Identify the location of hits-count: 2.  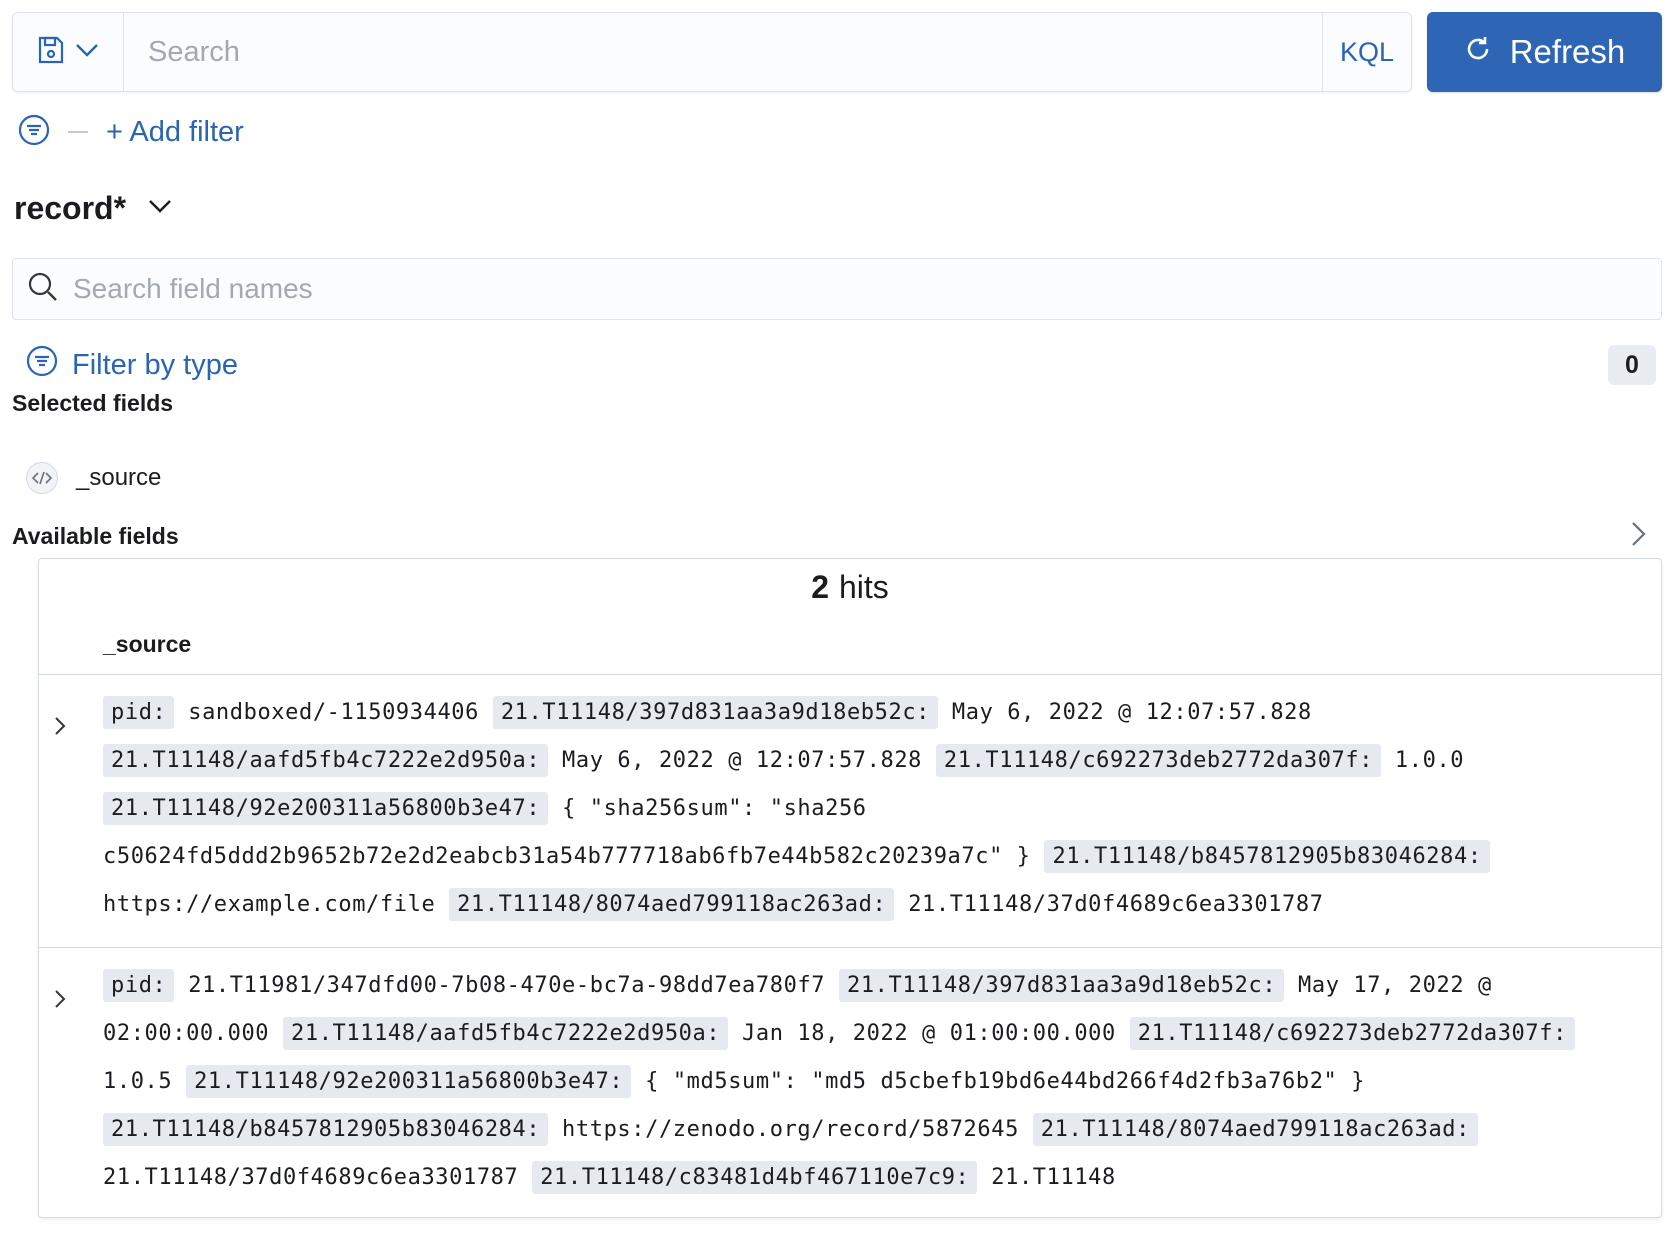
(820, 587).